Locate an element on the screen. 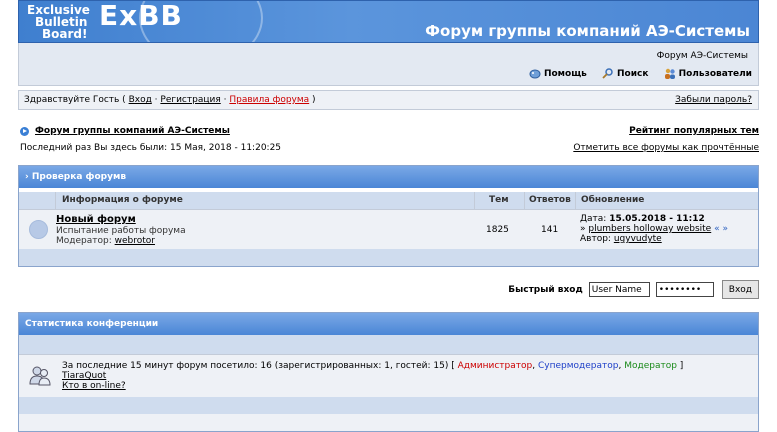 This screenshot has width=777, height=432. quick-login-label: Быстрый вход is located at coordinates (545, 289).